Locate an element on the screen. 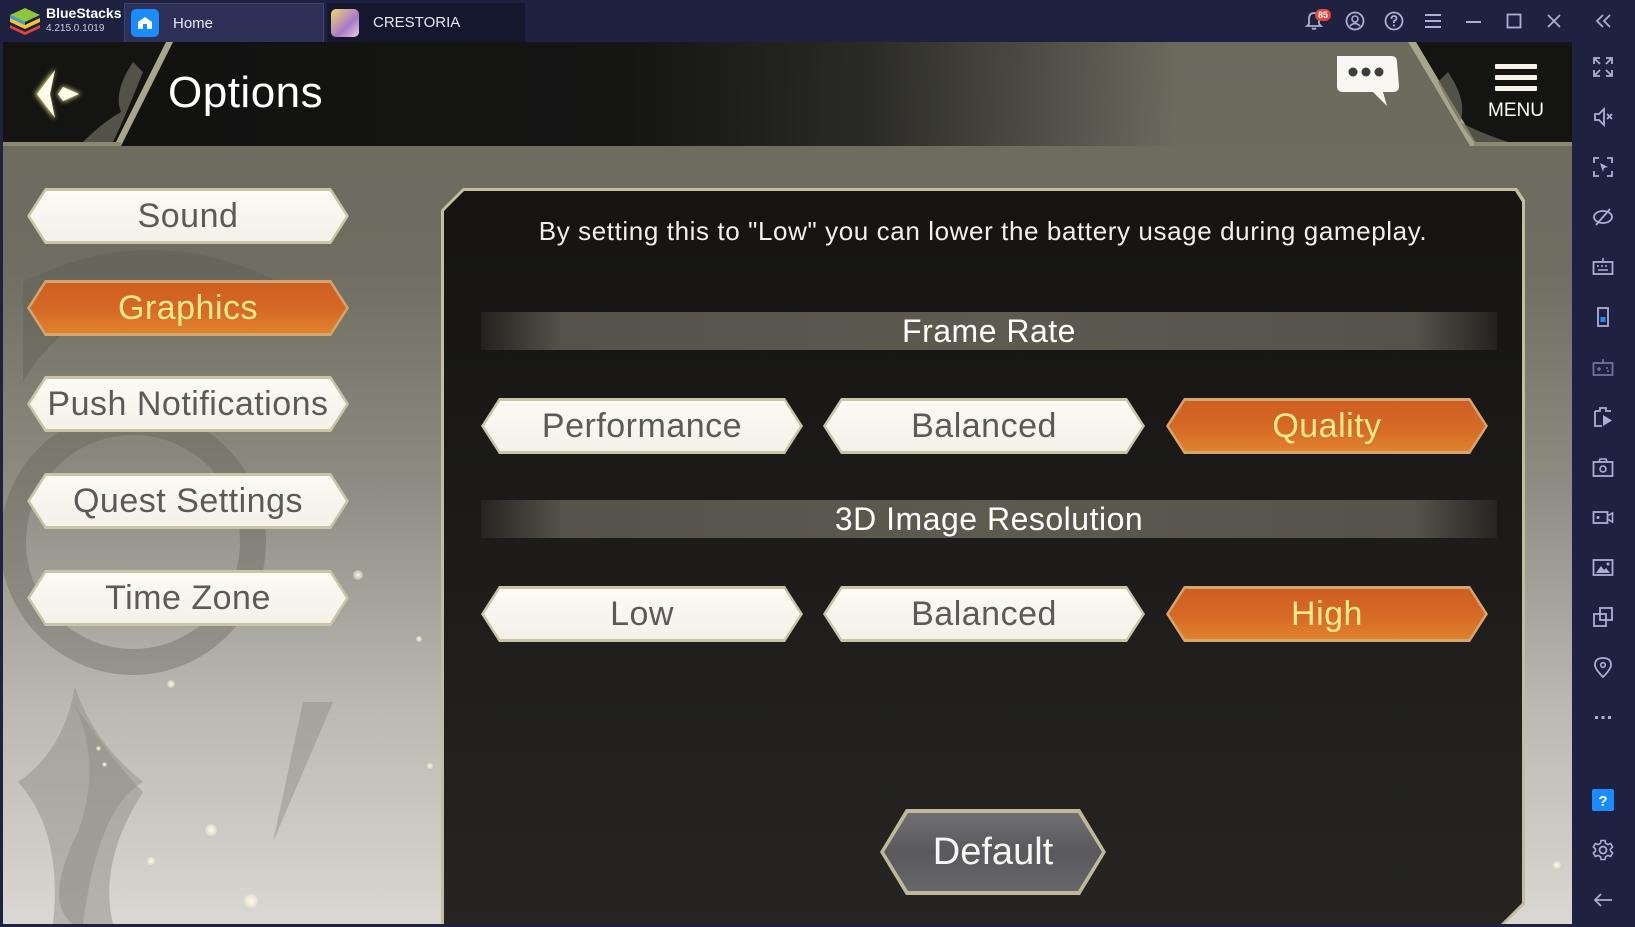 The height and width of the screenshot is (927, 1635). section-title: Frame Rate is located at coordinates (989, 330).